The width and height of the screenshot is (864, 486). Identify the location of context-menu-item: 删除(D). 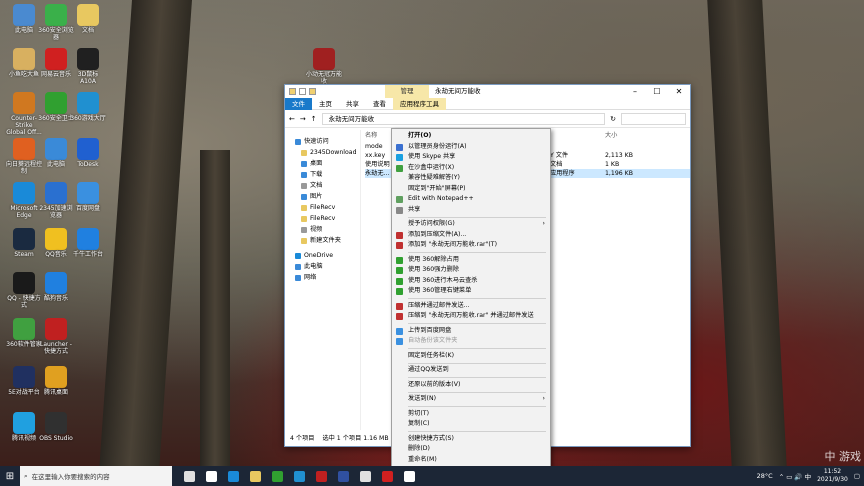
(471, 449).